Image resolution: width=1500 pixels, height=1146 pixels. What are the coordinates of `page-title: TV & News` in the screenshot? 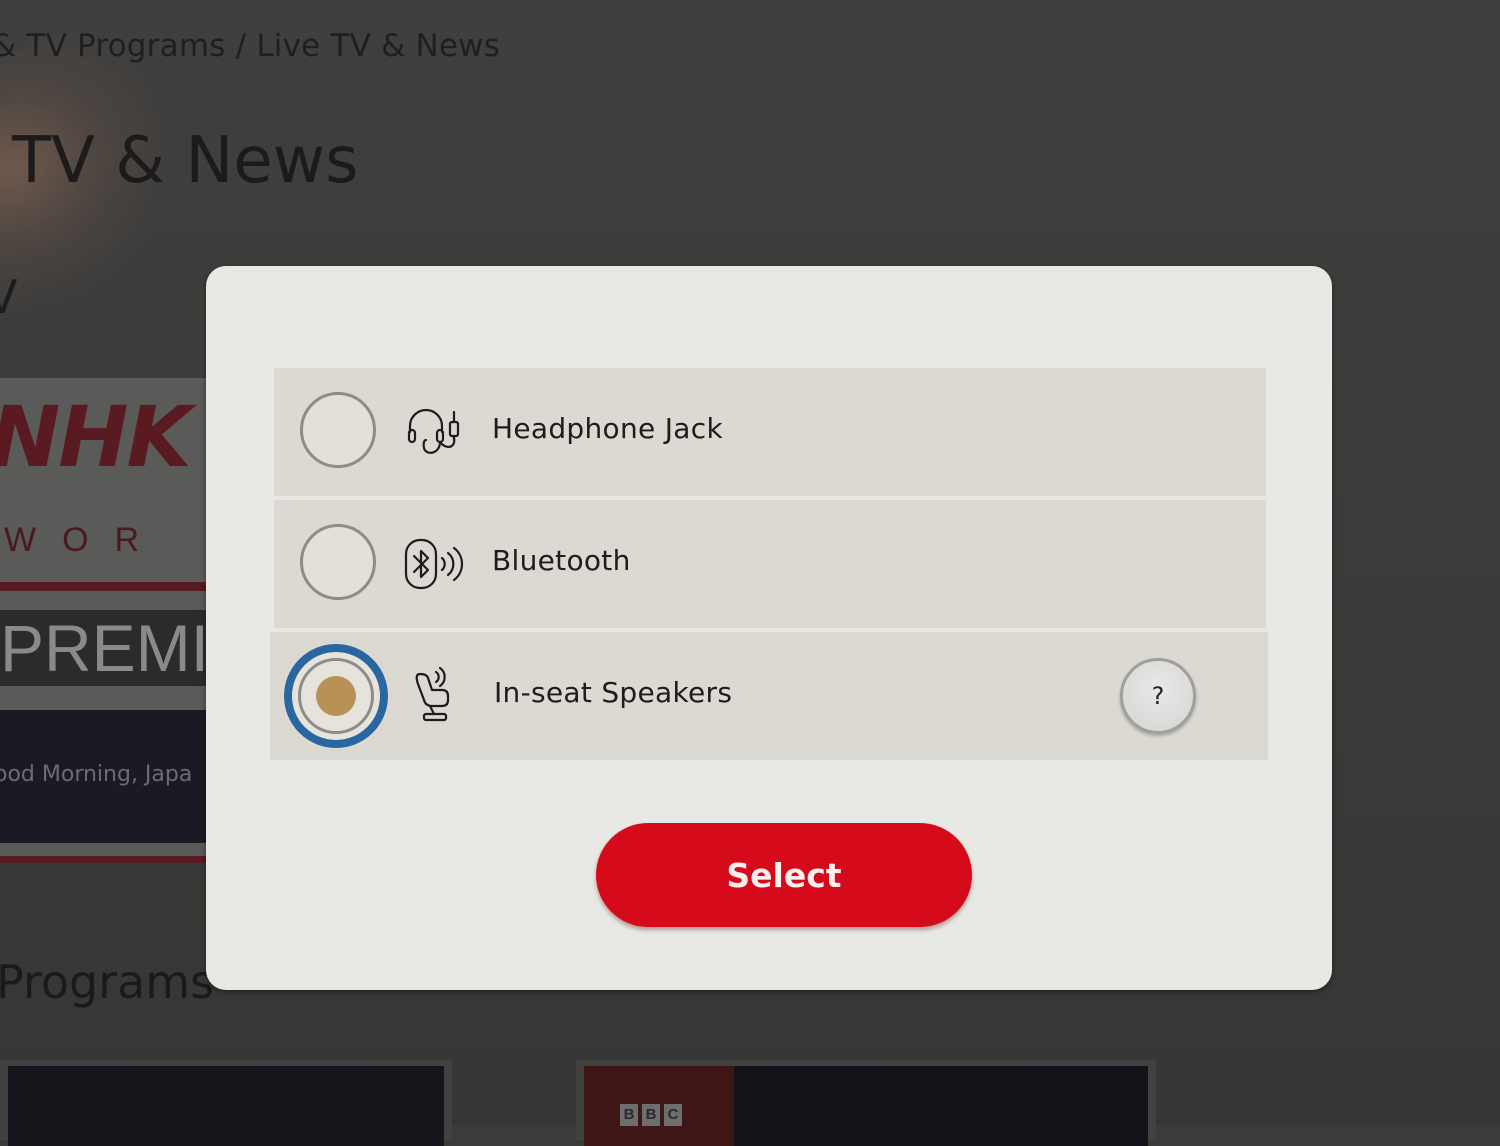 It's located at (185, 161).